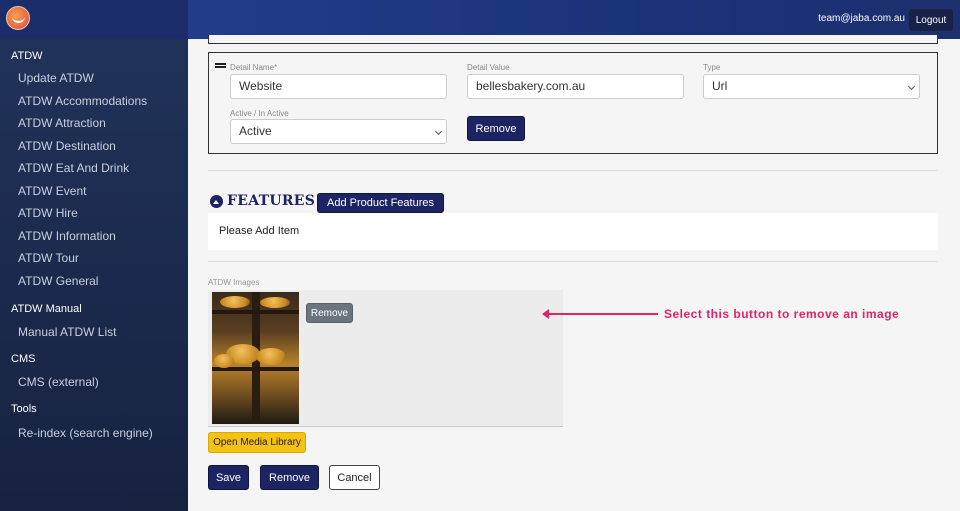  Describe the element at coordinates (488, 67) in the screenshot. I see `detail-value-label: Detail Value` at that location.